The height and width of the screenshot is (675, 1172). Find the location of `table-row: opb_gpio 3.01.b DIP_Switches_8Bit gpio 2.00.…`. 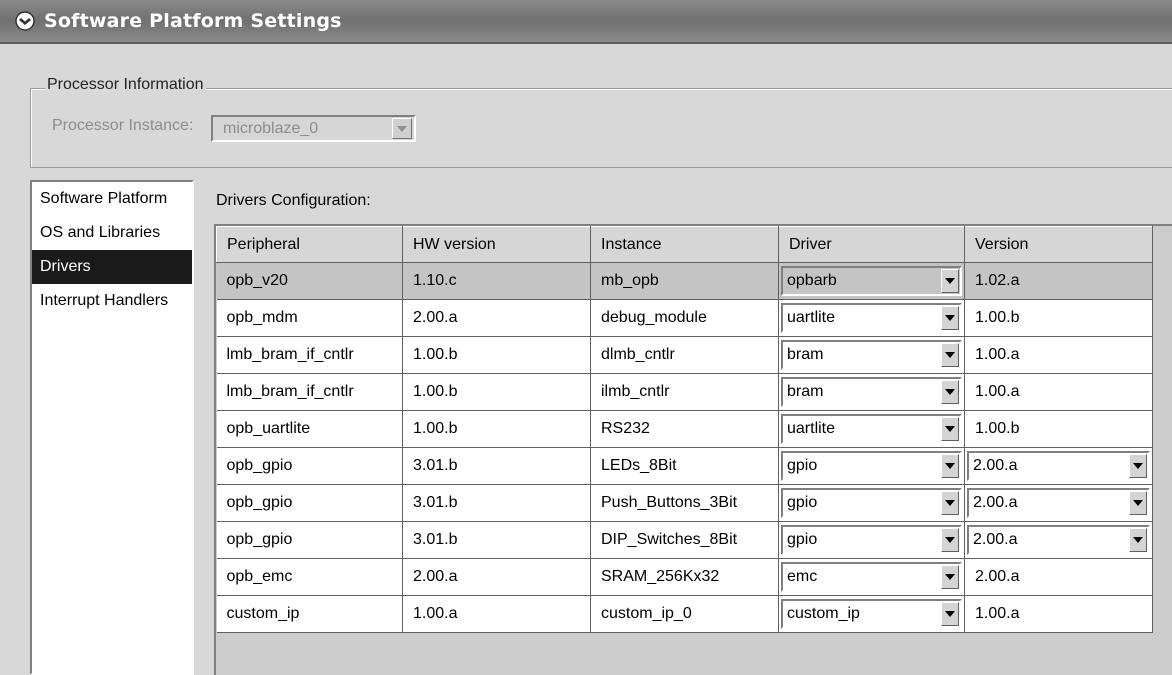

table-row: opb_gpio 3.01.b DIP_Switches_8Bit gpio 2.00.… is located at coordinates (684, 540).